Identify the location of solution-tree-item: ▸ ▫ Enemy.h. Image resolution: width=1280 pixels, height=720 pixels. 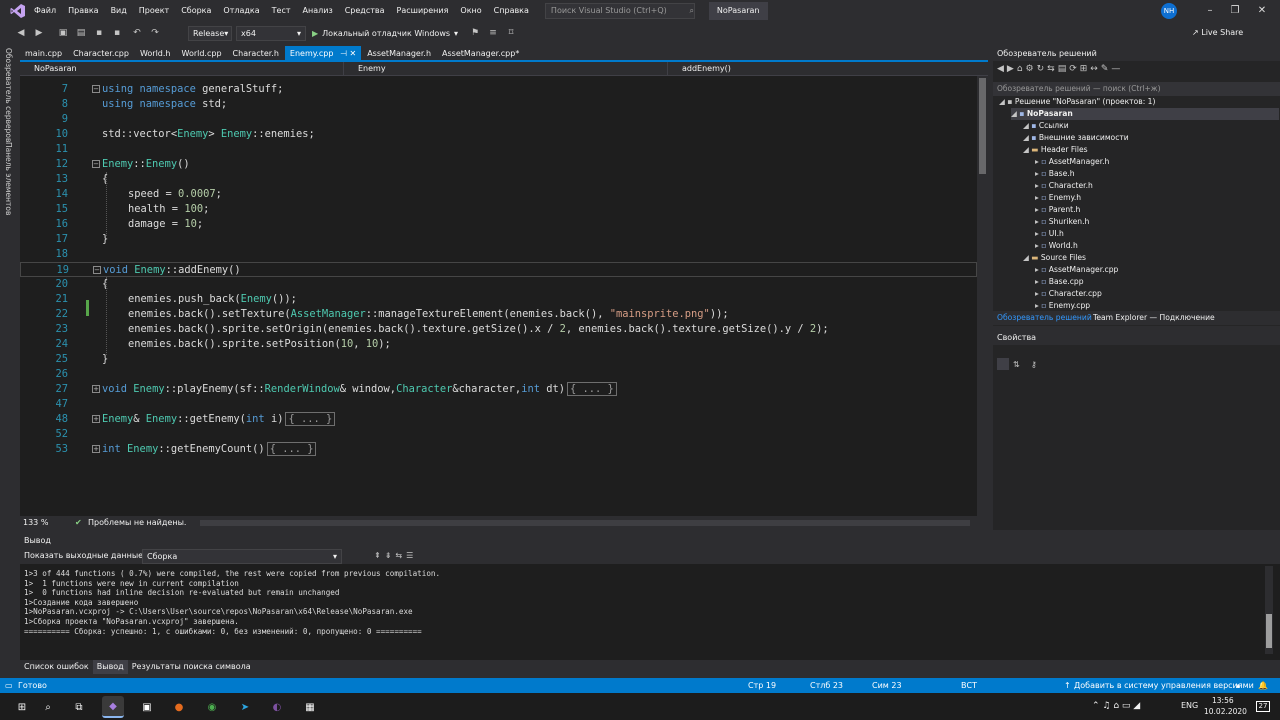
(1157, 198).